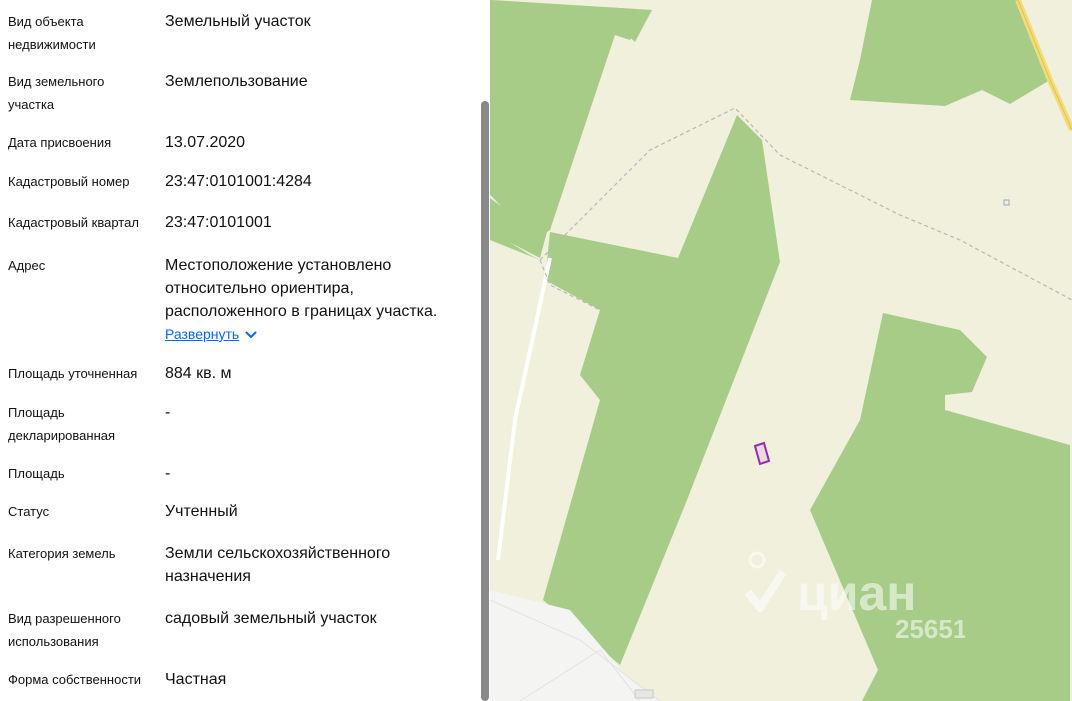 The image size is (1072, 701). I want to click on field-label: Категория земель, so click(62, 553).